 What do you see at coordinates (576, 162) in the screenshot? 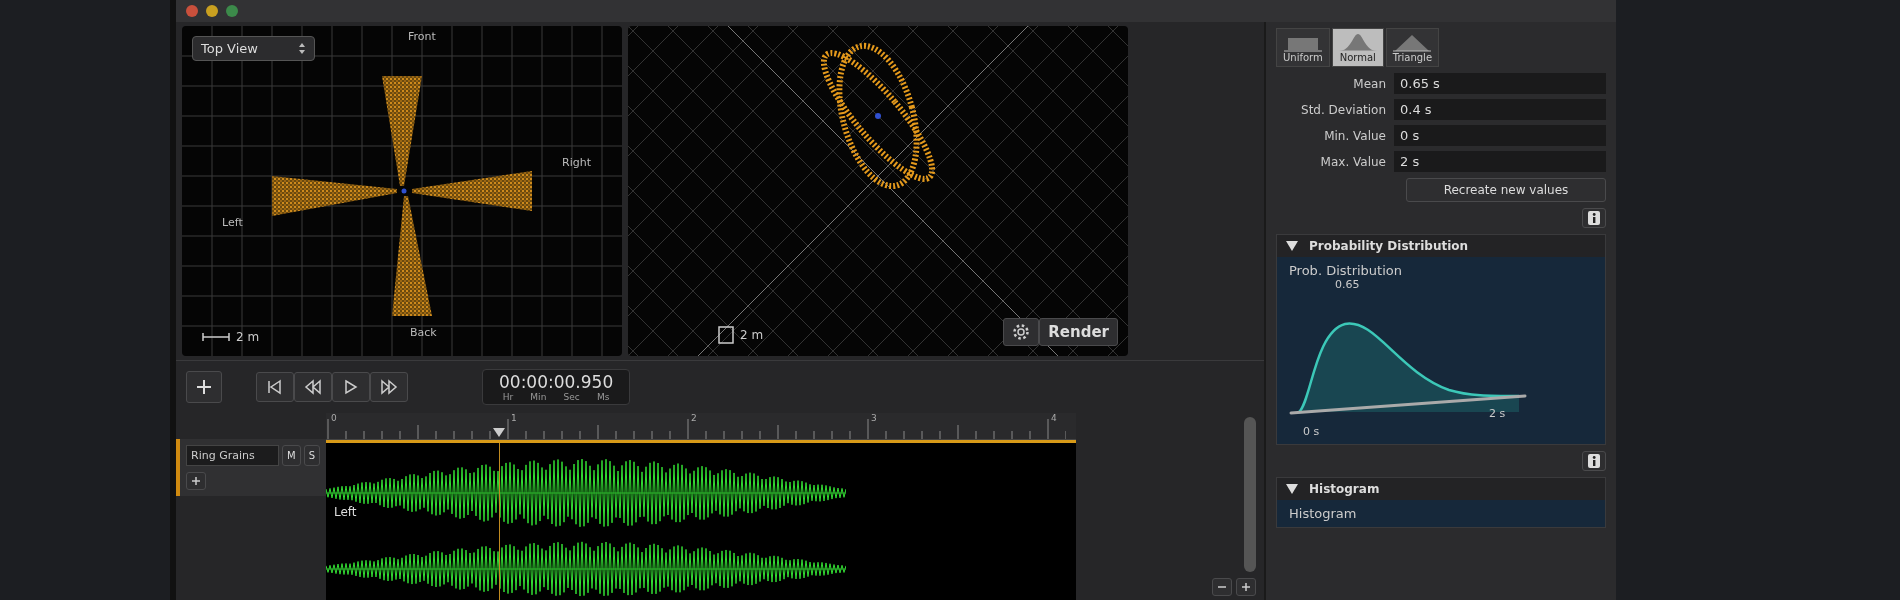
I see `axis-label: Right` at bounding box center [576, 162].